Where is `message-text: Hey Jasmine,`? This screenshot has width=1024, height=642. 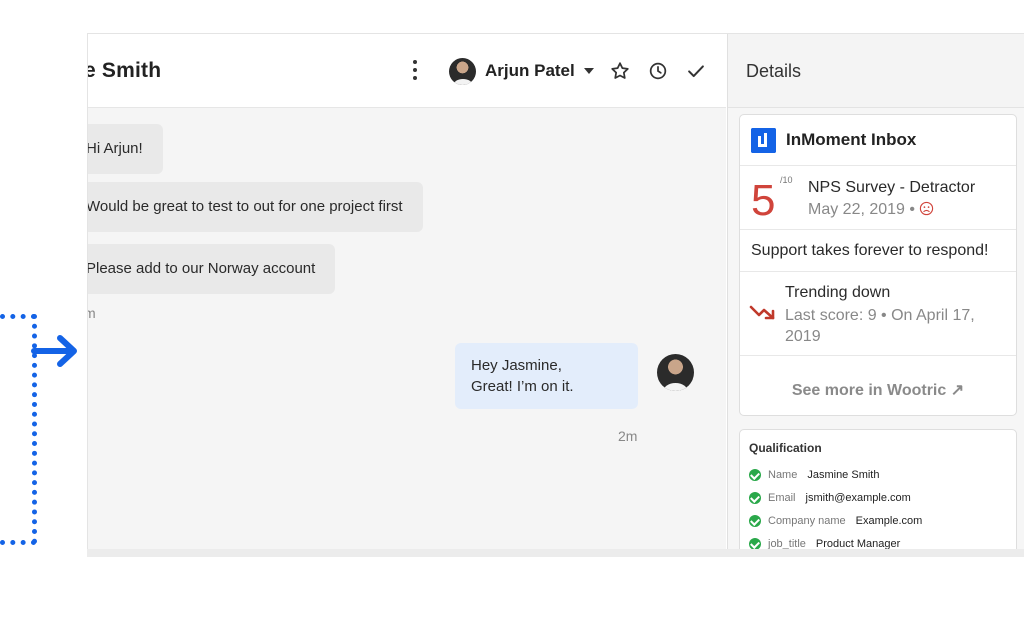 message-text: Hey Jasmine, is located at coordinates (516, 365).